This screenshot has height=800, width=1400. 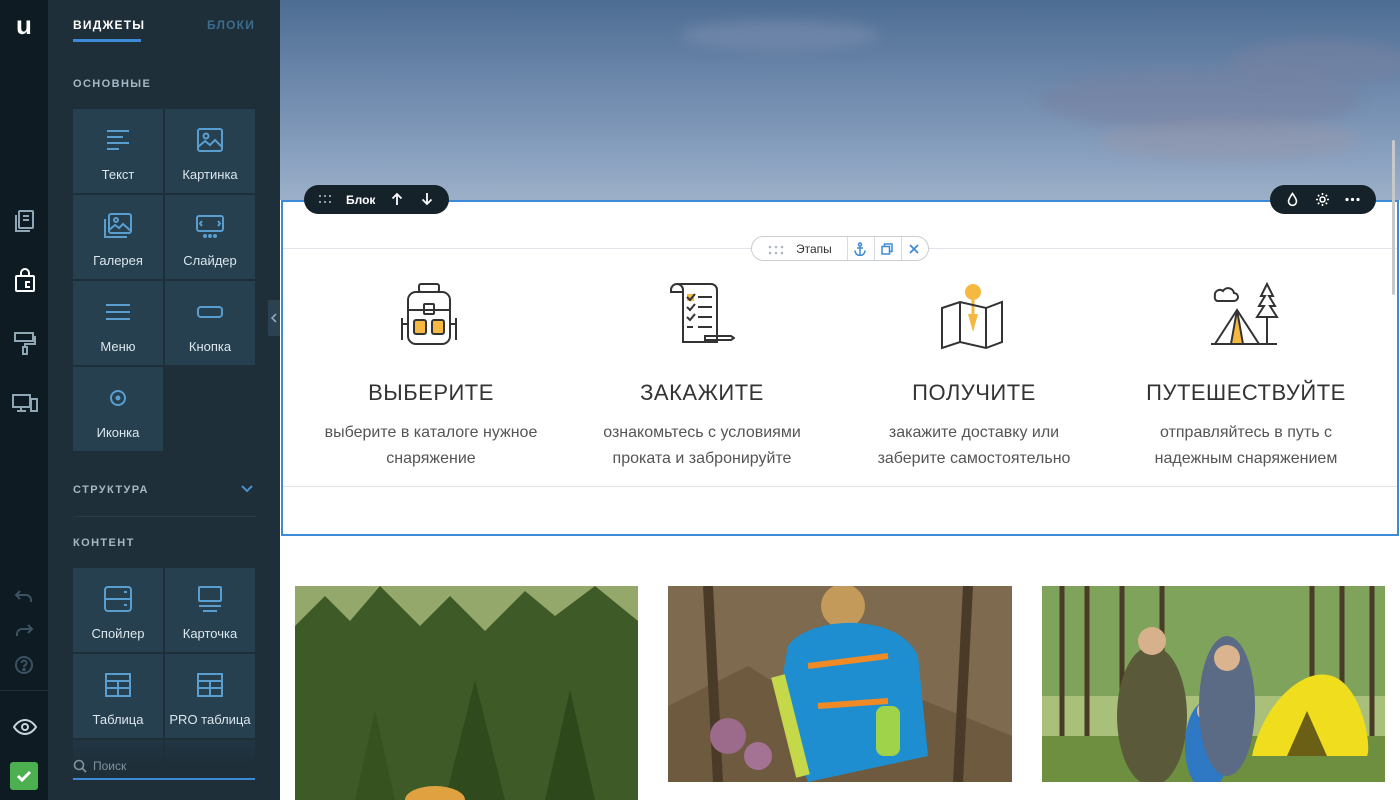 What do you see at coordinates (24, 690) in the screenshot?
I see `rail-divider` at bounding box center [24, 690].